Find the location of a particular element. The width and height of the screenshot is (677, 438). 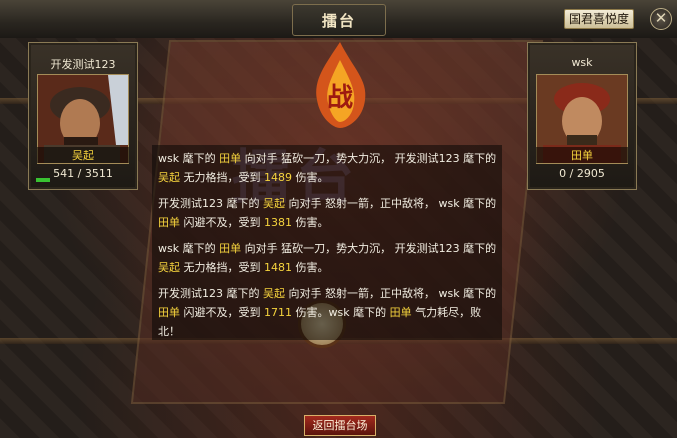

flame-emblem-icon: 战 is located at coordinates (341, 85).